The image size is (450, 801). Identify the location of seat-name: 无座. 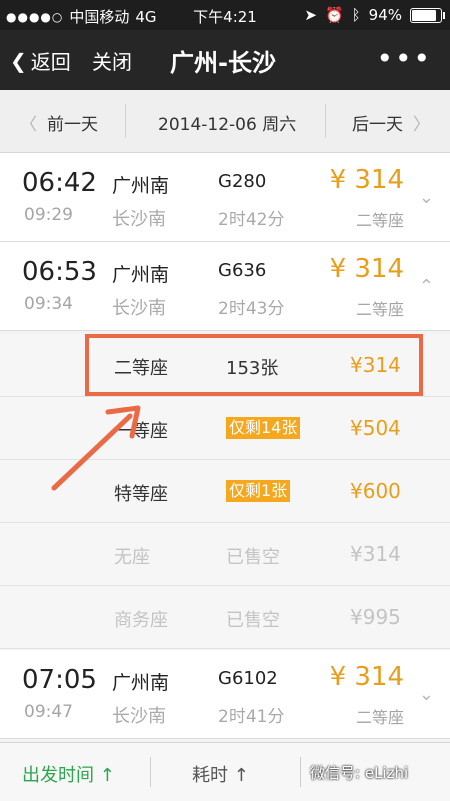
(132, 557).